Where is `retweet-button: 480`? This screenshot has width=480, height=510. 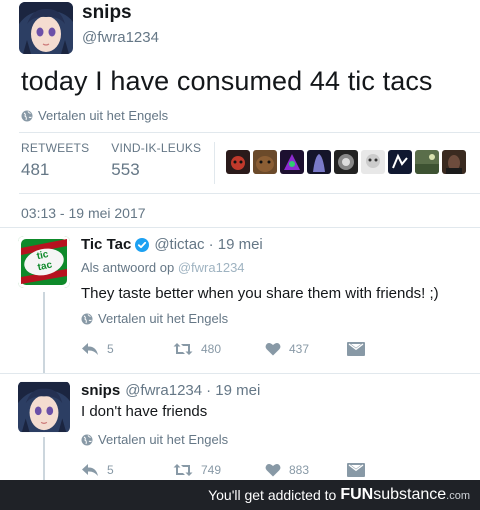
retweet-button: 480 is located at coordinates (219, 349).